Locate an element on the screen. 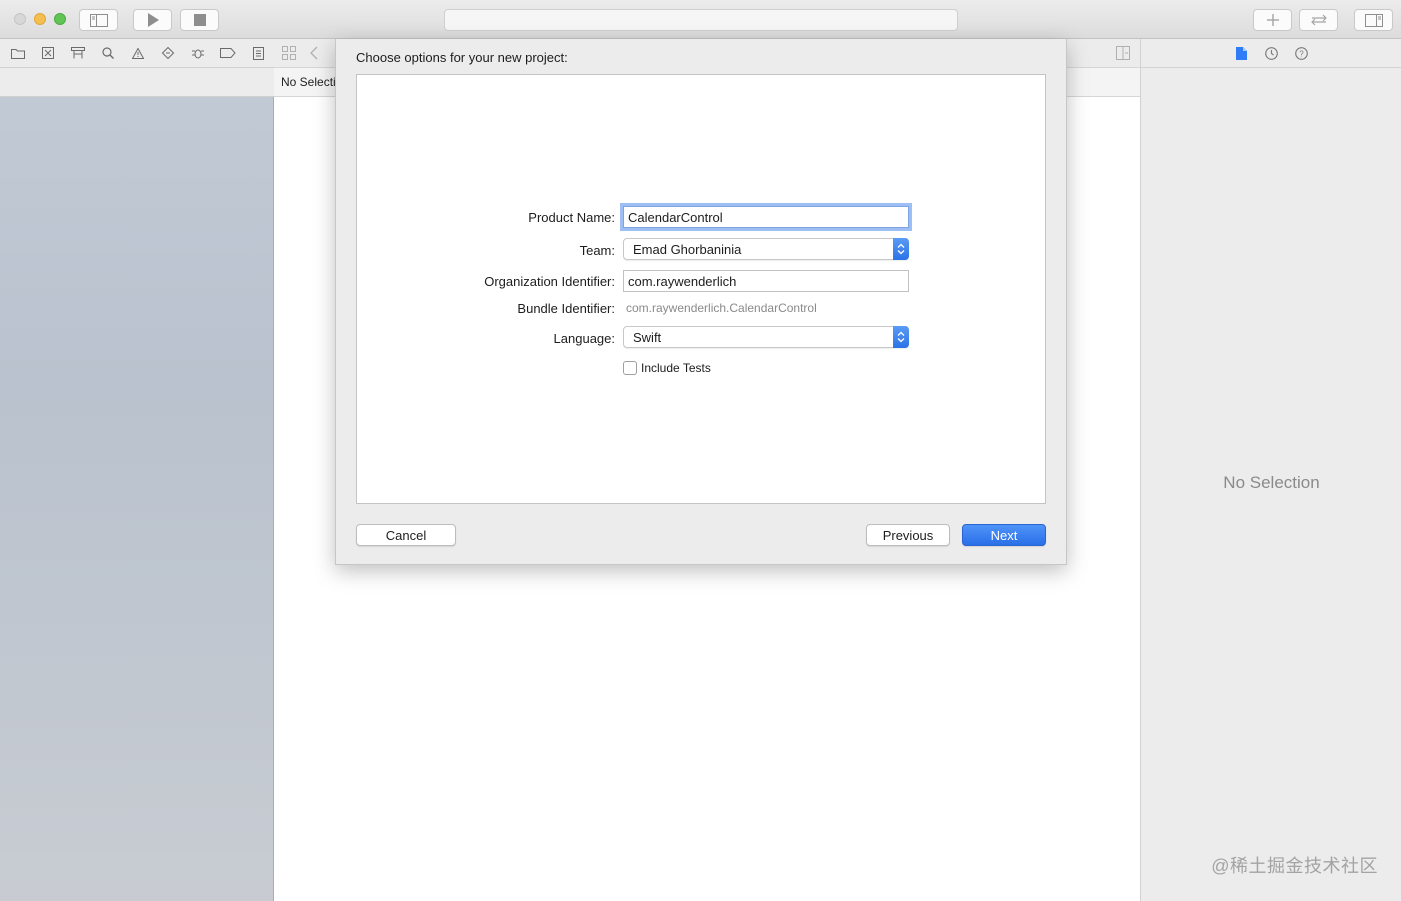  related-items-icon is located at coordinates (289, 54).